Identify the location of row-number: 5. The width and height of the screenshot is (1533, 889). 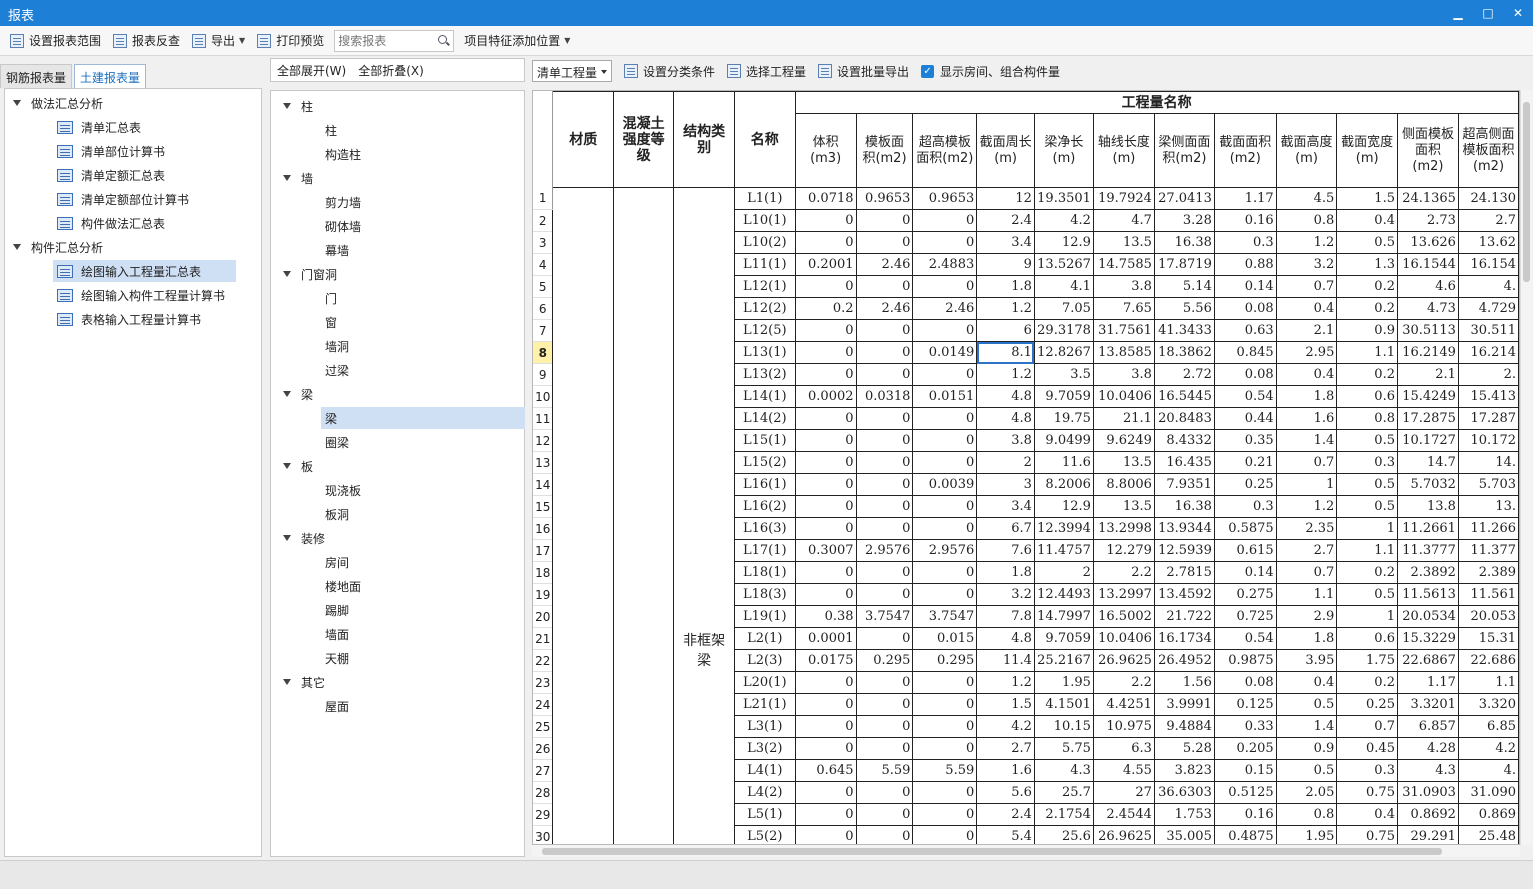
(543, 286).